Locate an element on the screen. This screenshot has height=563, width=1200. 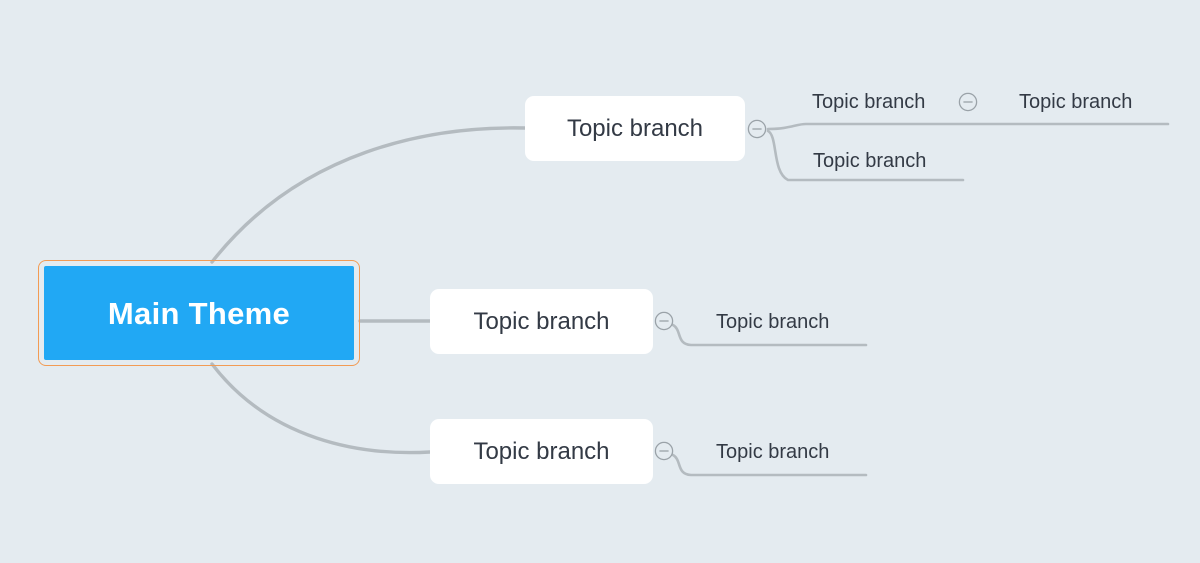
branch-node-1: Topic branch is located at coordinates (635, 128).